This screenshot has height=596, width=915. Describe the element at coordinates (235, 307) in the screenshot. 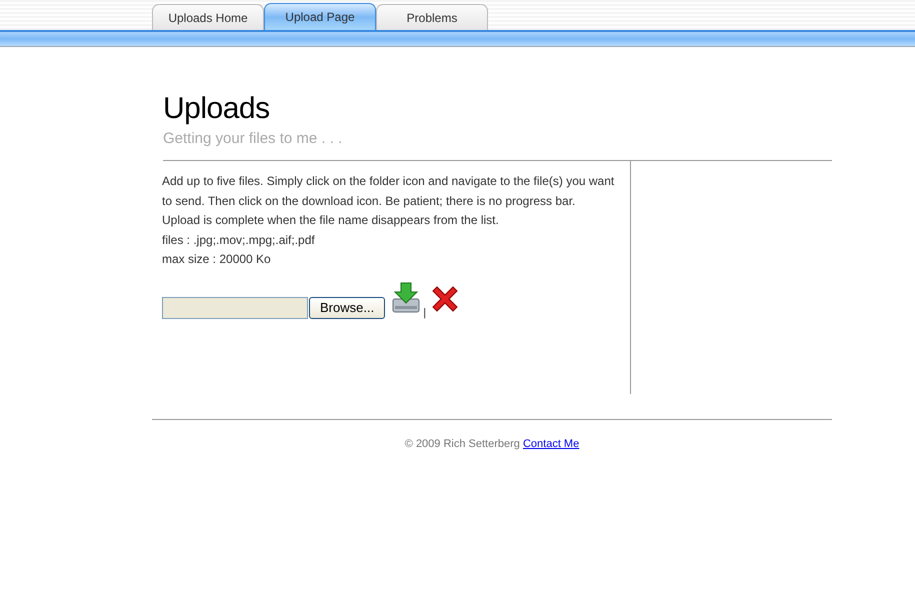

I see `file-path-field` at that location.